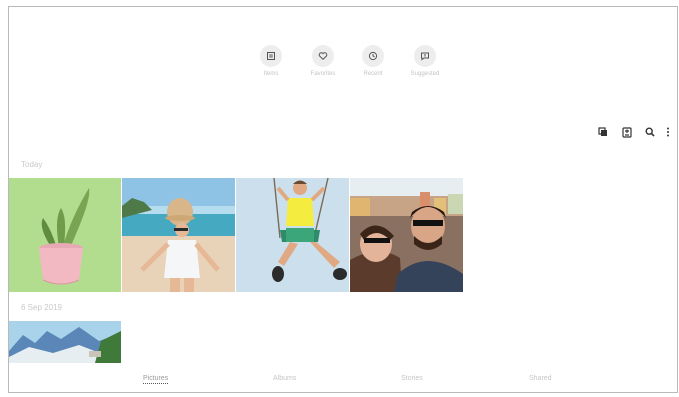 The image size is (679, 397). Describe the element at coordinates (323, 74) in the screenshot. I see `quick-action-label: Favorites` at that location.